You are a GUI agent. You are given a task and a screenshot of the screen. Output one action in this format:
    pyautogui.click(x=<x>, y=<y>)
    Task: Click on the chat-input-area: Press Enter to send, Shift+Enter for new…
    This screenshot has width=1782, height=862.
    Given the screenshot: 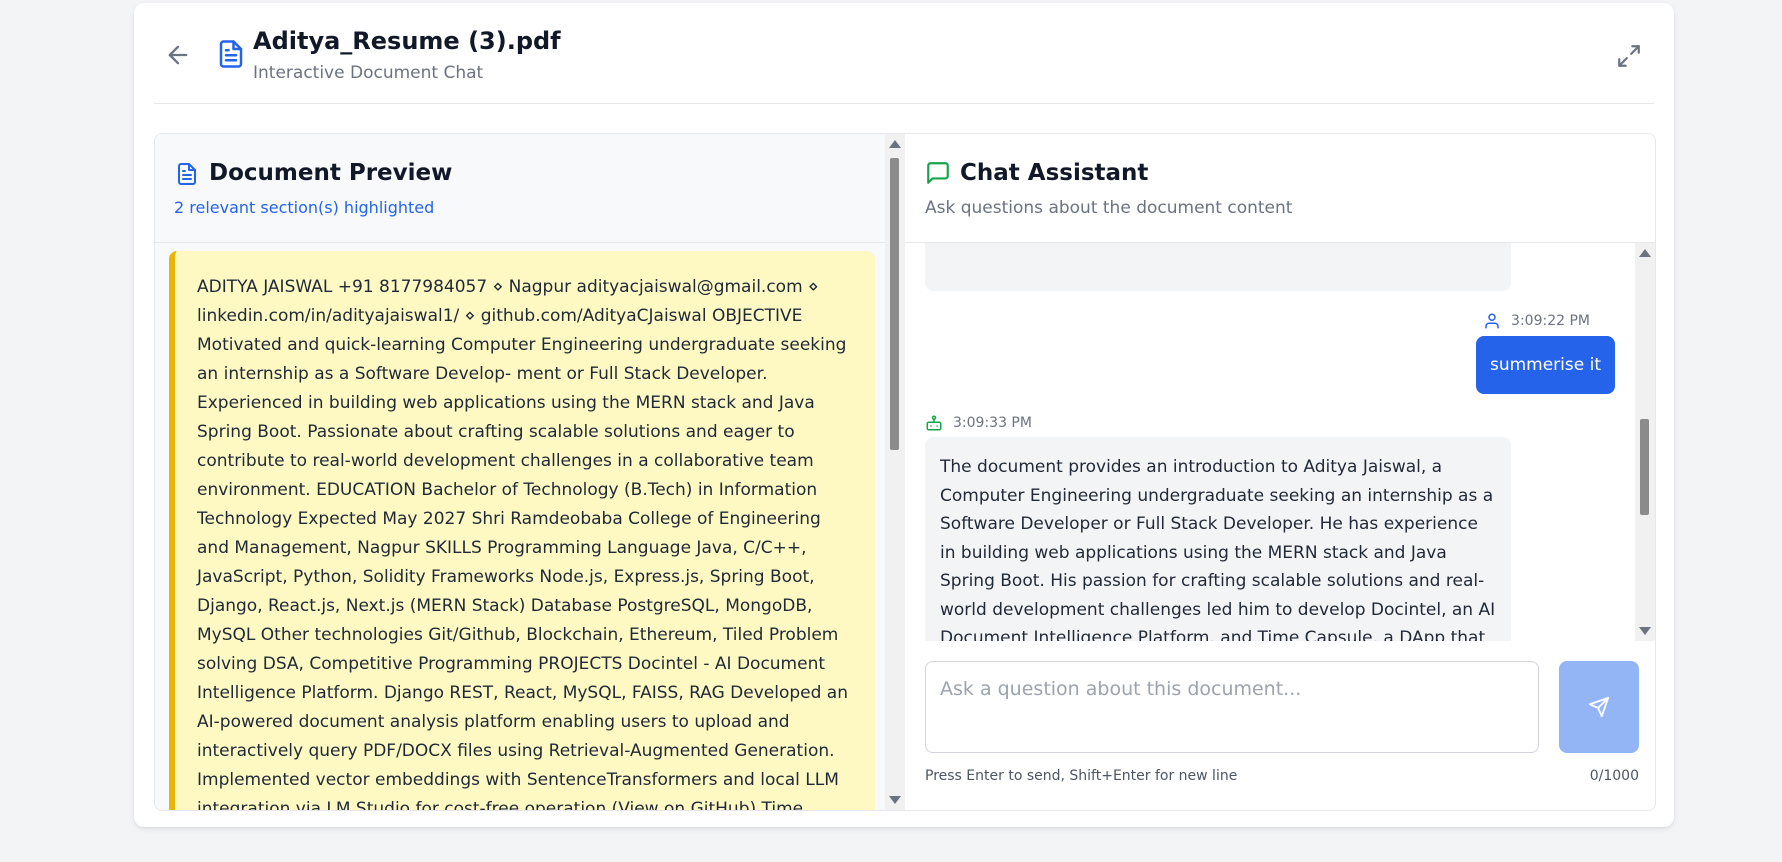 What is the action you would take?
    pyautogui.click(x=1280, y=725)
    